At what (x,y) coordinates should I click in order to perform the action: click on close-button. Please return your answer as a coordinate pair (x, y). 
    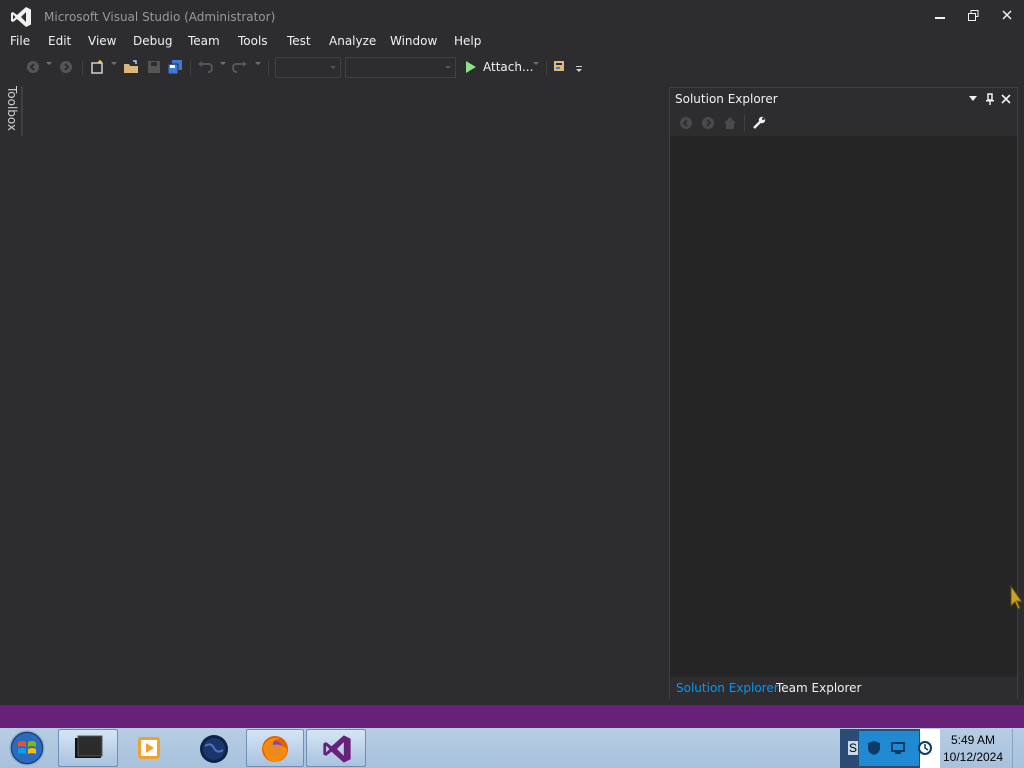
    Looking at the image, I should click on (1007, 15).